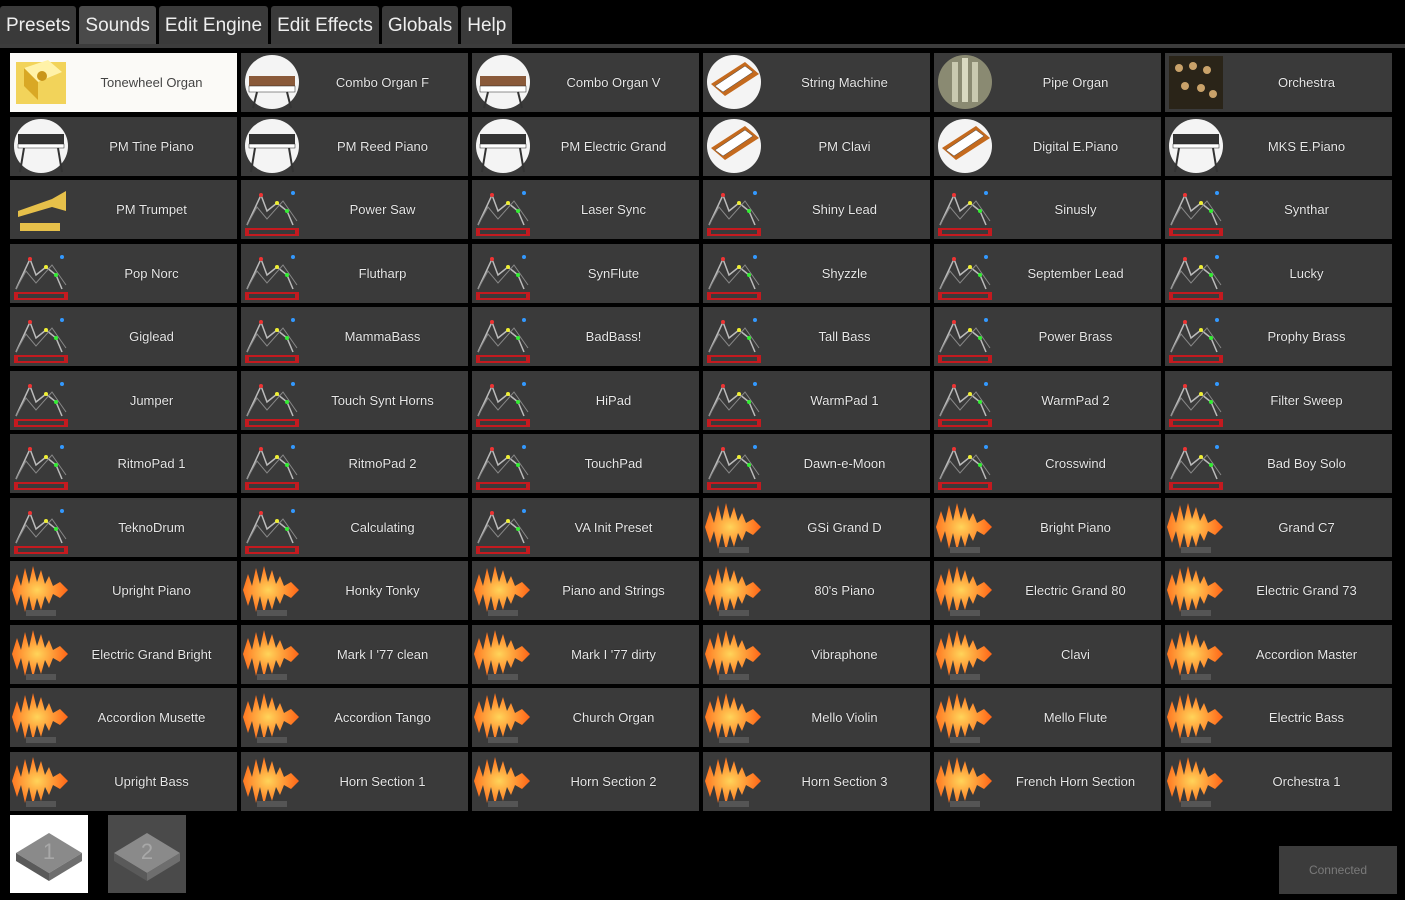  What do you see at coordinates (325, 25) in the screenshot?
I see `tab-edit-effects: Edit Effects` at bounding box center [325, 25].